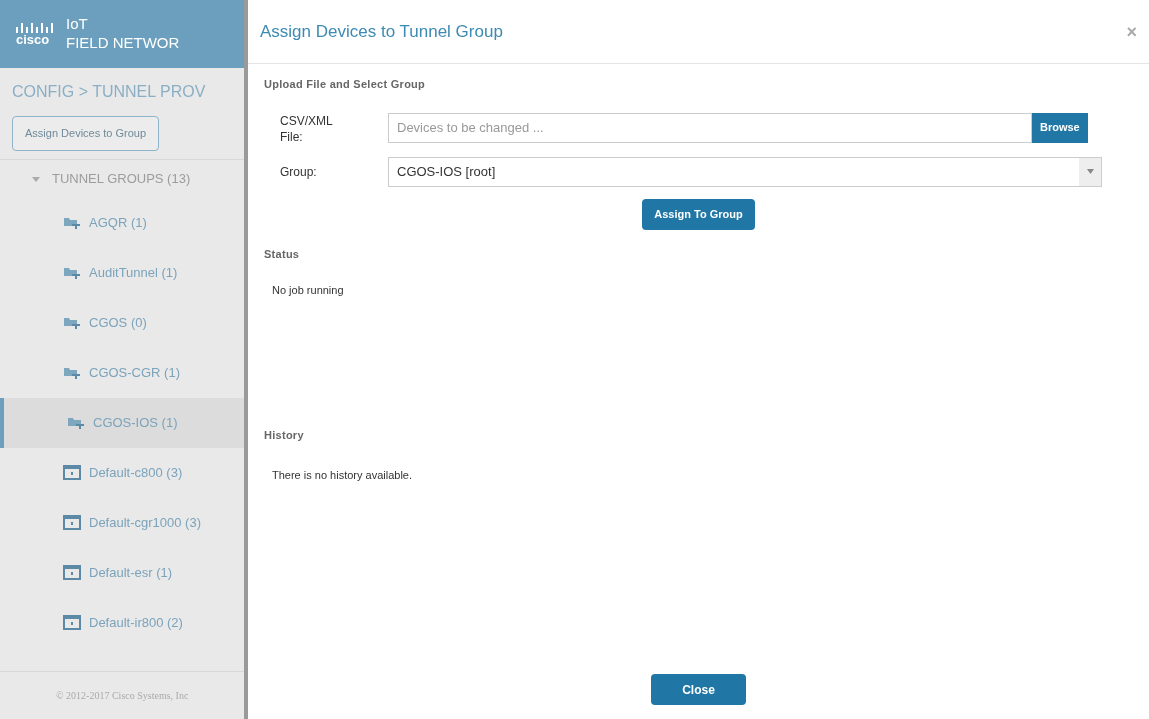 The height and width of the screenshot is (719, 1149). What do you see at coordinates (1060, 127) in the screenshot?
I see `browse-button: Browse` at bounding box center [1060, 127].